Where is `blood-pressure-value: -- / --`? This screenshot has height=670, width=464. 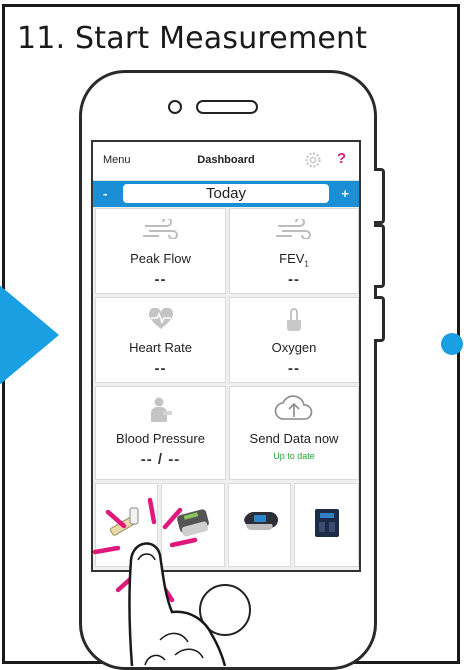 blood-pressure-value: -- / -- is located at coordinates (160, 459).